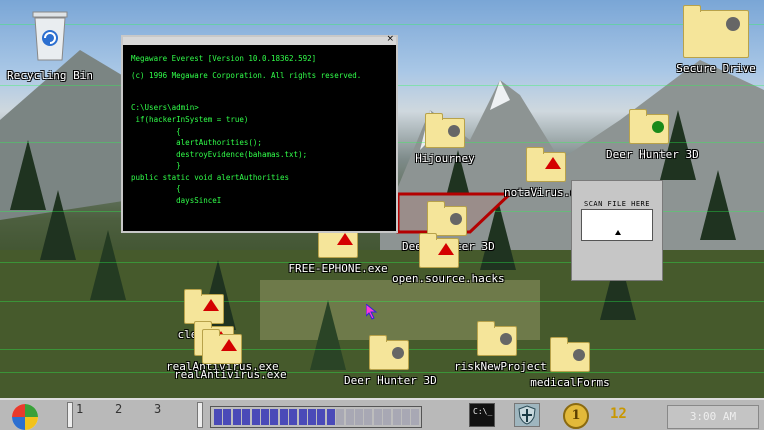  I want to click on shield-icon, so click(527, 415).